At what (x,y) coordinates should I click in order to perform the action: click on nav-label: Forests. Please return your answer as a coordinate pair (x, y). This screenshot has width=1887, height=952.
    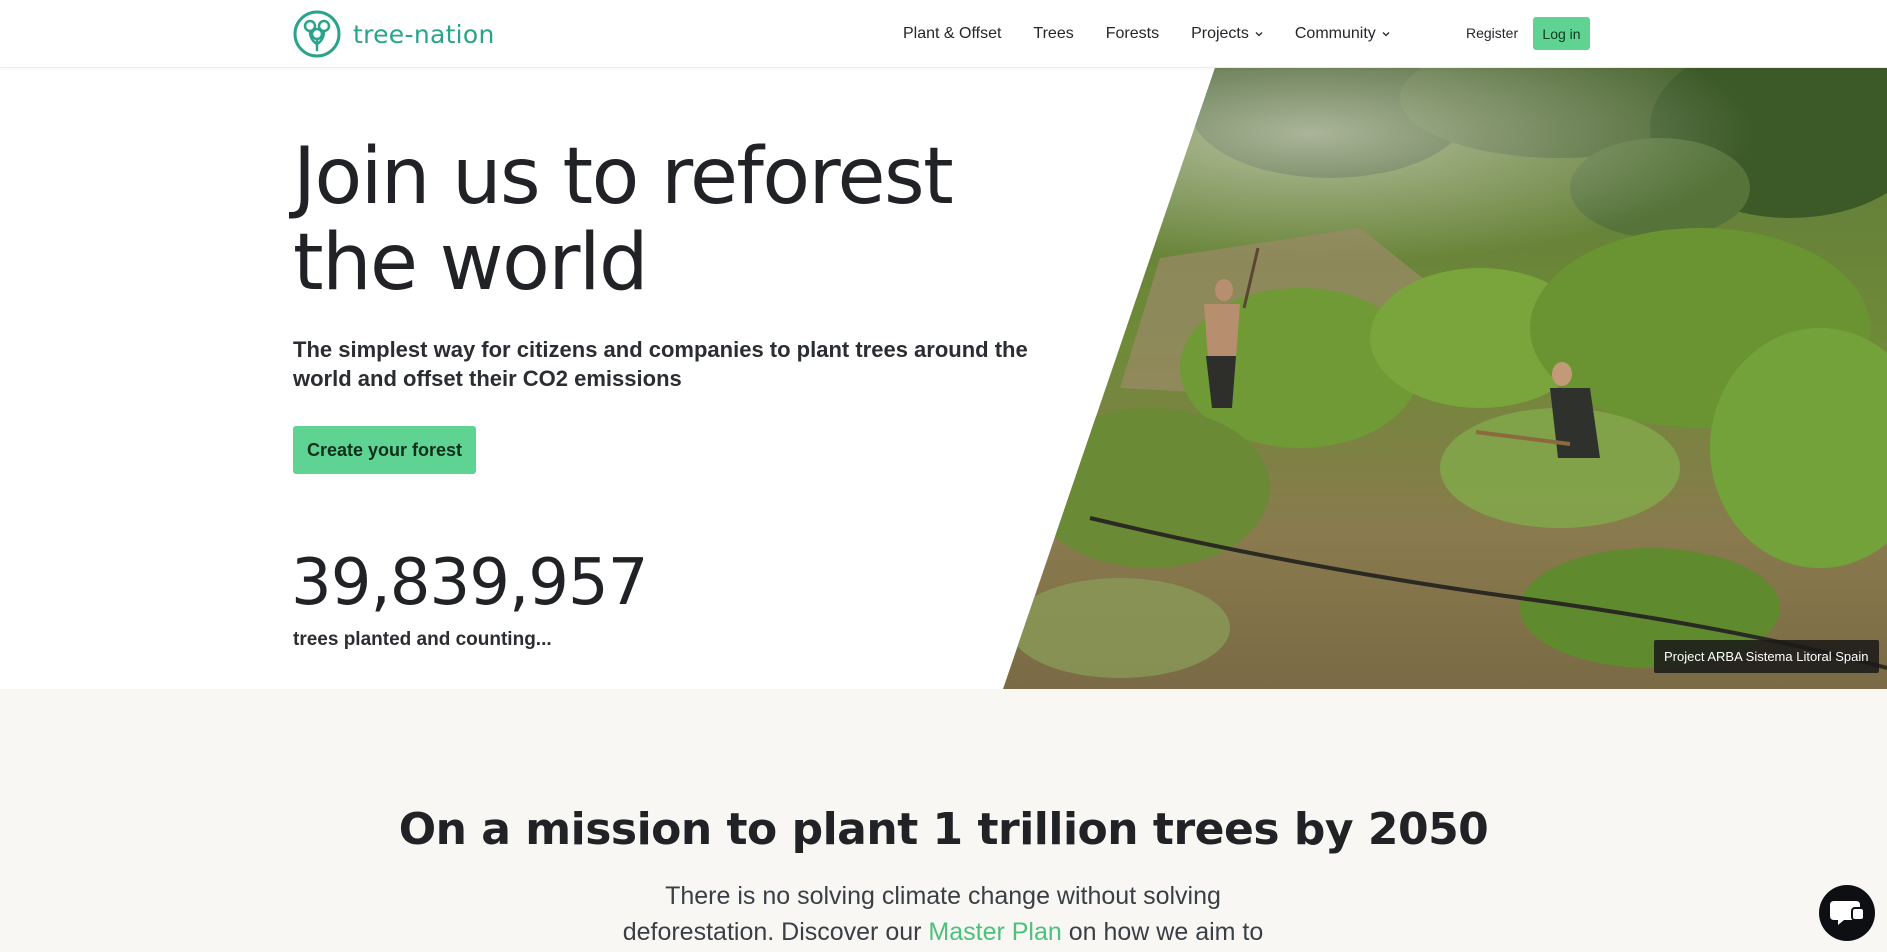
    Looking at the image, I should click on (1132, 33).